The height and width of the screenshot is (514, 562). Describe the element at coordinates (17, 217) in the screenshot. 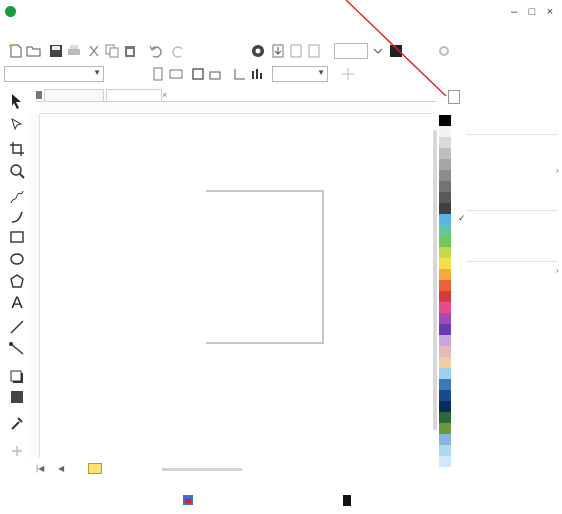

I see `artistic-media-icon` at that location.